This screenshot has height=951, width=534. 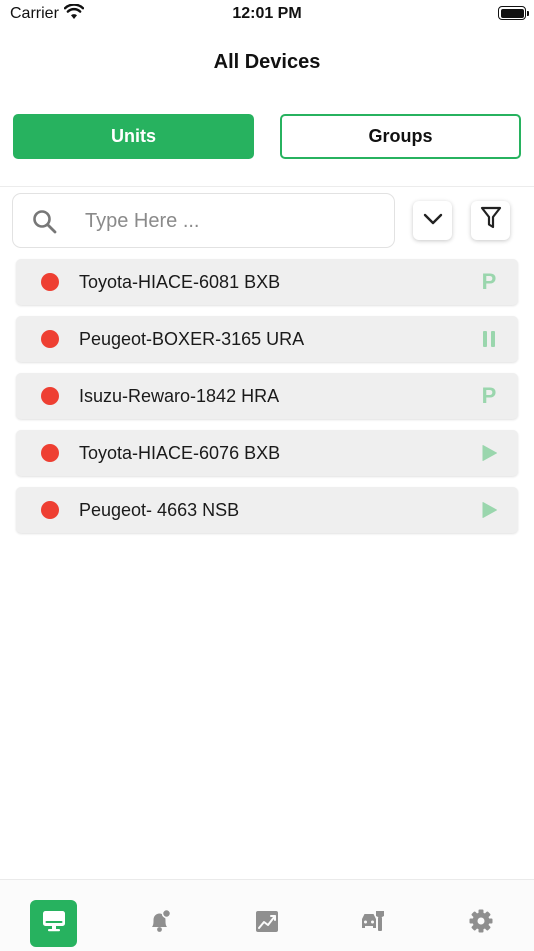 I want to click on filter-button, so click(x=490, y=220).